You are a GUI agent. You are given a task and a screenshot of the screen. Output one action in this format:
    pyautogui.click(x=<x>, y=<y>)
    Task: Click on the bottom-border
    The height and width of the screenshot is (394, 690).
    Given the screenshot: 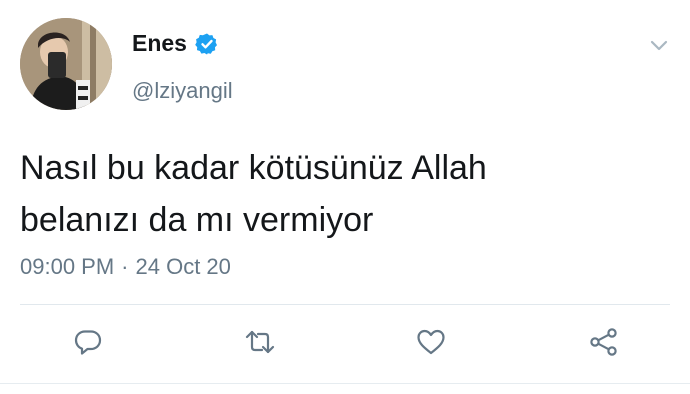 What is the action you would take?
    pyautogui.click(x=345, y=383)
    